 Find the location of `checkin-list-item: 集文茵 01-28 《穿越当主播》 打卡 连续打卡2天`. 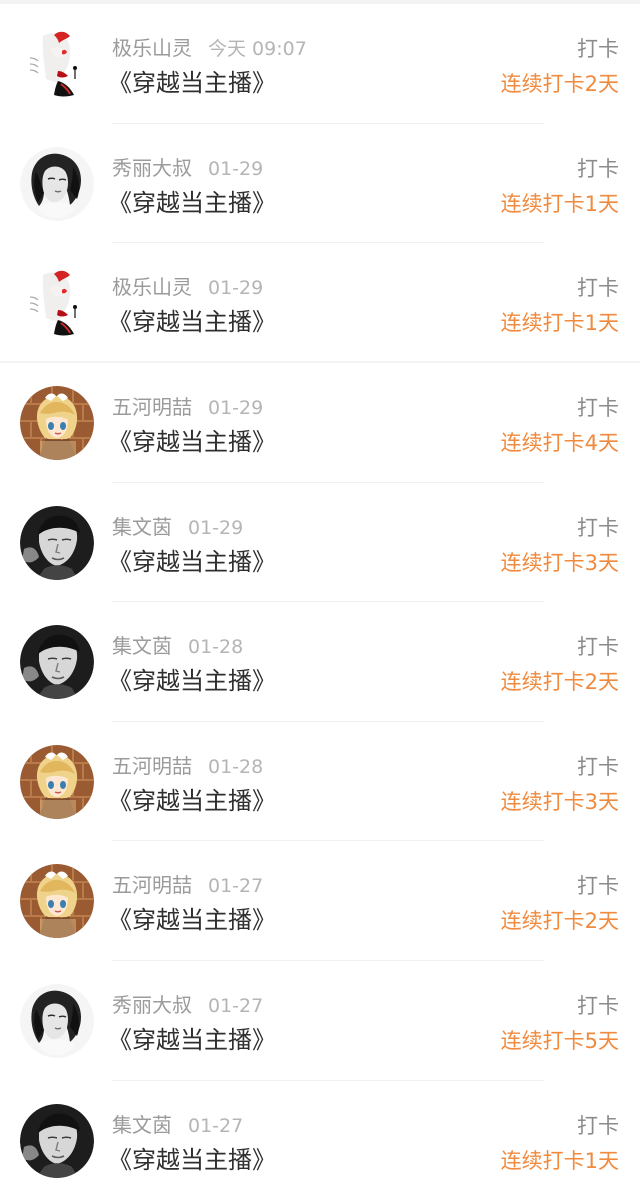

checkin-list-item: 集文茵 01-28 《穿越当主播》 打卡 连续打卡2天 is located at coordinates (320, 662).